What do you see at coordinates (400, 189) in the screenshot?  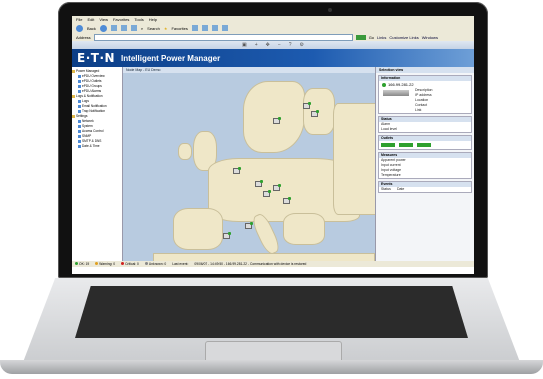 I see `events-col-date: Date` at bounding box center [400, 189].